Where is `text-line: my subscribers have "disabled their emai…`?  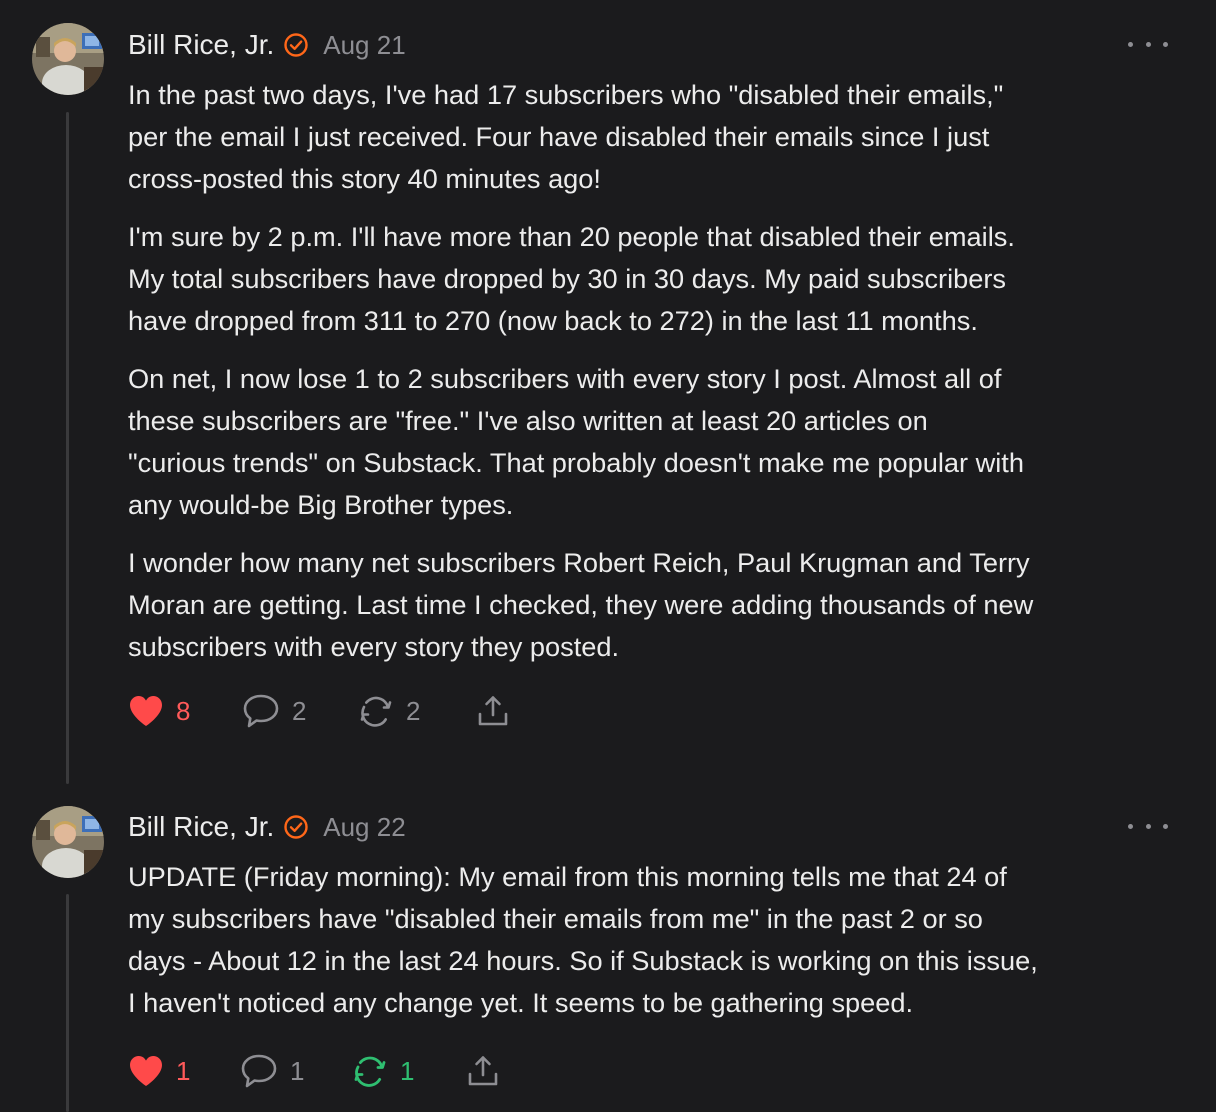
text-line: my subscribers have "disabled their emai… is located at coordinates (555, 918).